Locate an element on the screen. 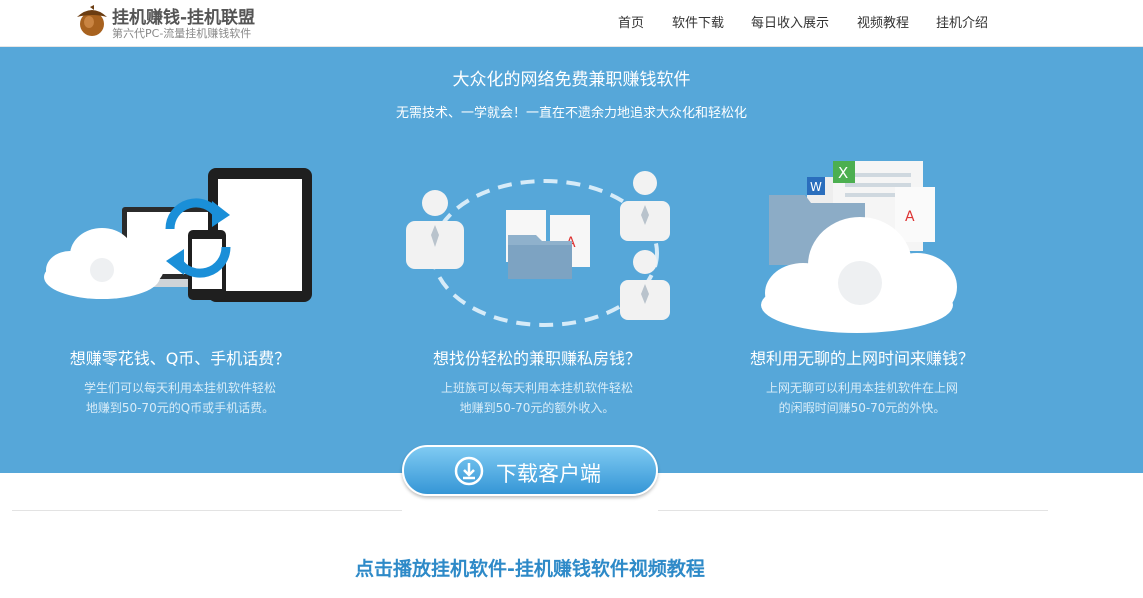 The image size is (1143, 598). nav-item-home: 首页 is located at coordinates (631, 21).